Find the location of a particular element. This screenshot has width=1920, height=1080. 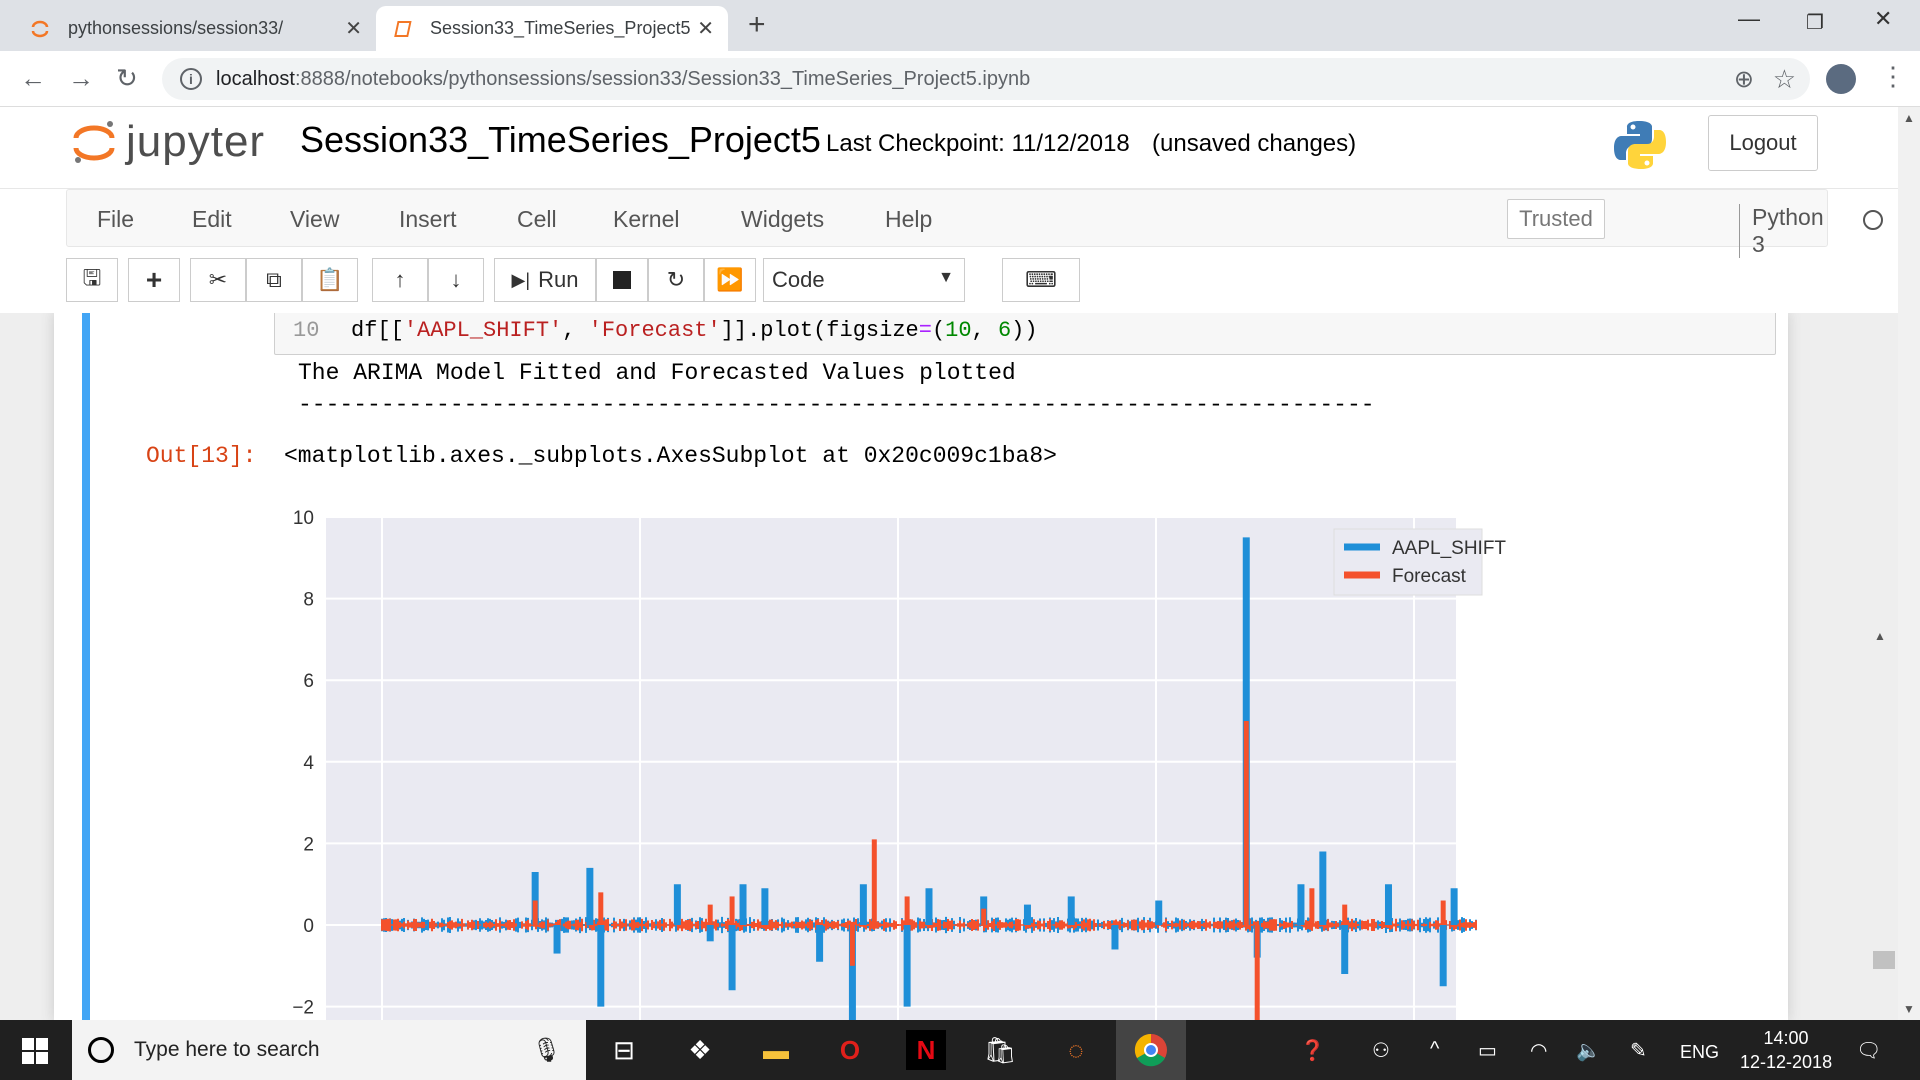

insert-cell-button: + is located at coordinates (154, 280).